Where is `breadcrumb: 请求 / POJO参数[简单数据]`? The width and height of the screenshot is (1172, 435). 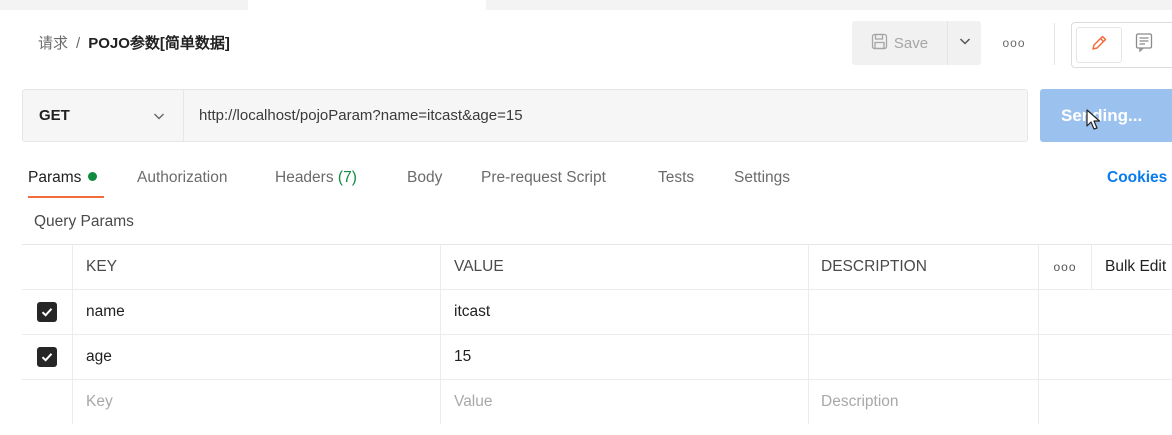
breadcrumb: 请求 / POJO参数[简单数据] is located at coordinates (134, 44).